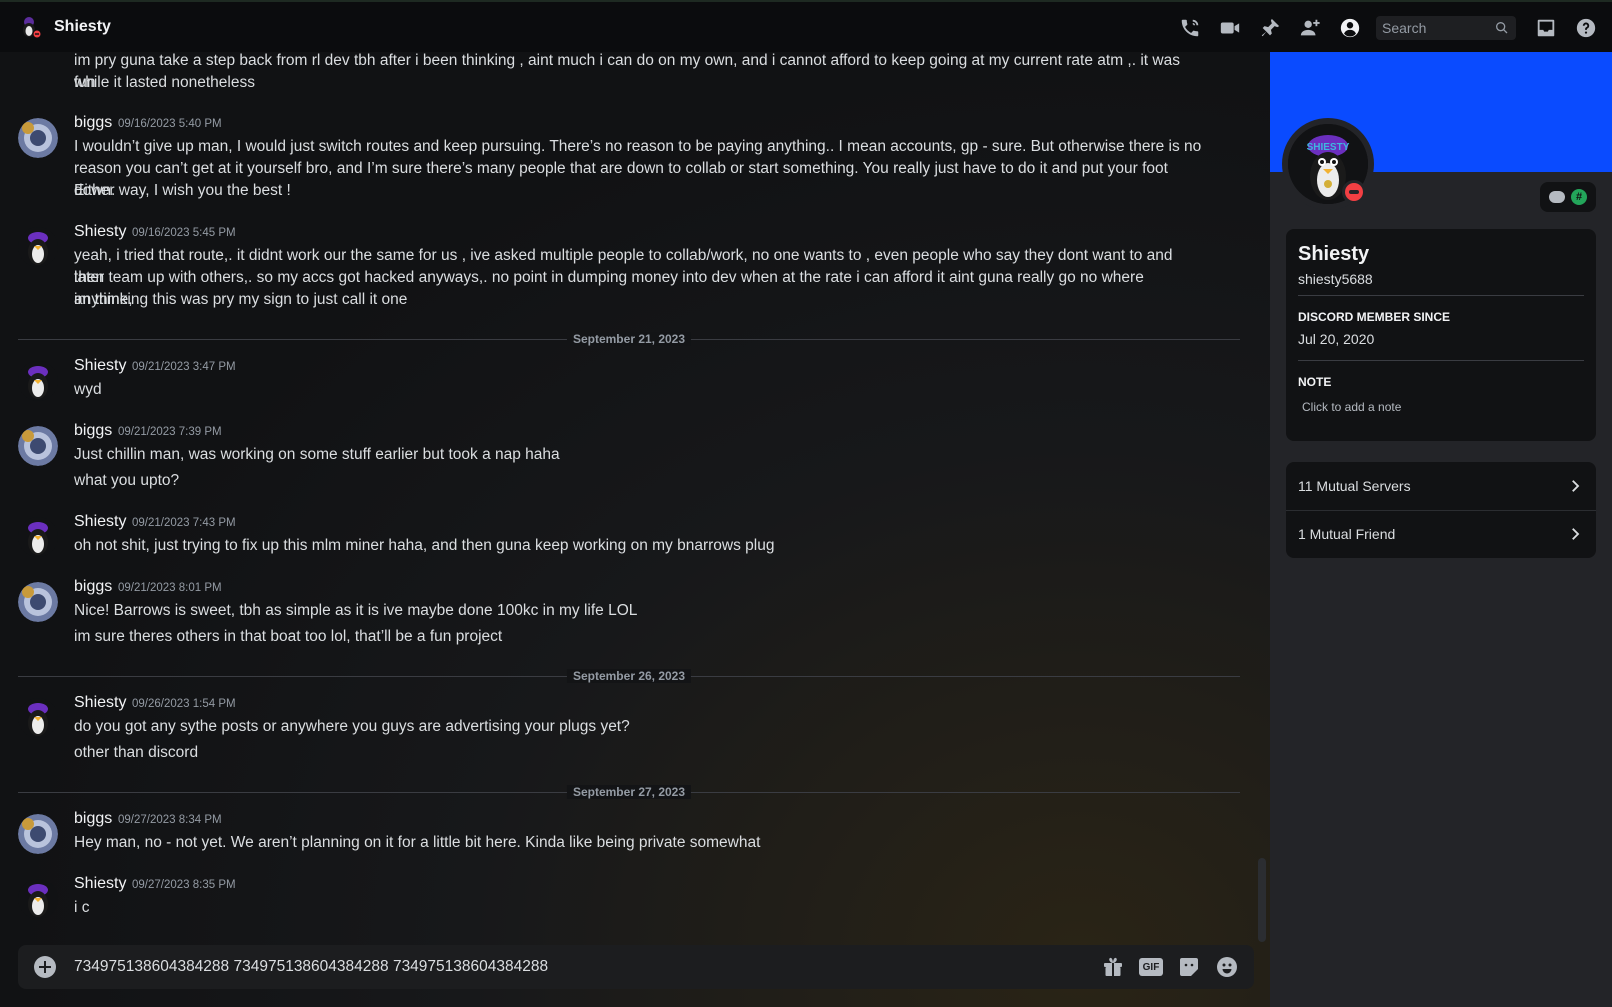 The image size is (1612, 1007). What do you see at coordinates (184, 367) in the screenshot?
I see `message-timestamp: 09/21/2023 3:47 PM` at bounding box center [184, 367].